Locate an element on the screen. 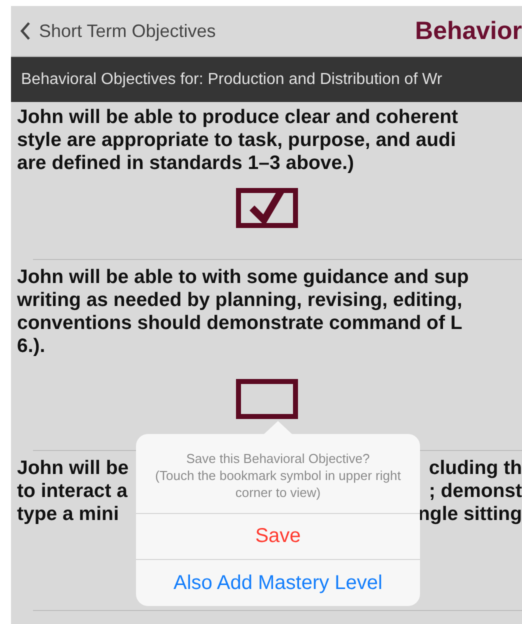 The height and width of the screenshot is (624, 522). objective-text-fragment: ; demonst is located at coordinates (475, 491).